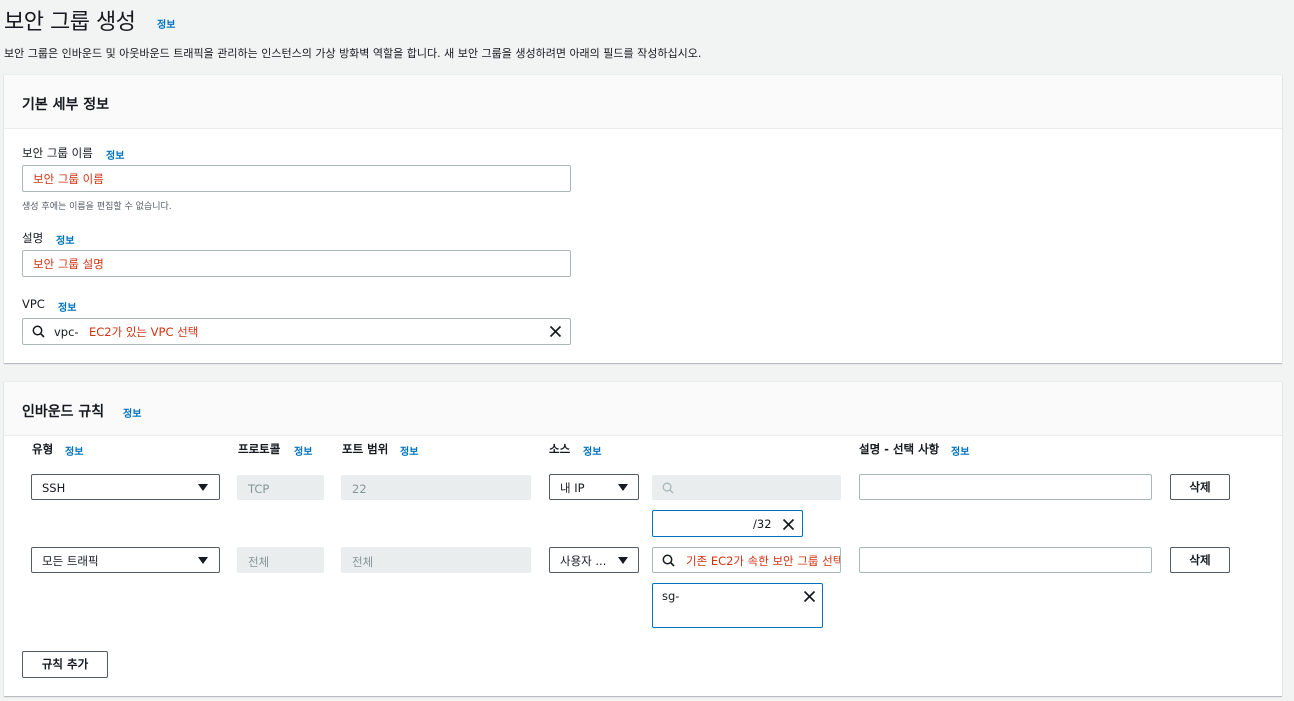 Image resolution: width=1294 pixels, height=701 pixels. Describe the element at coordinates (643, 102) in the screenshot. I see `basic-details-header: 기본 세부 정보` at that location.